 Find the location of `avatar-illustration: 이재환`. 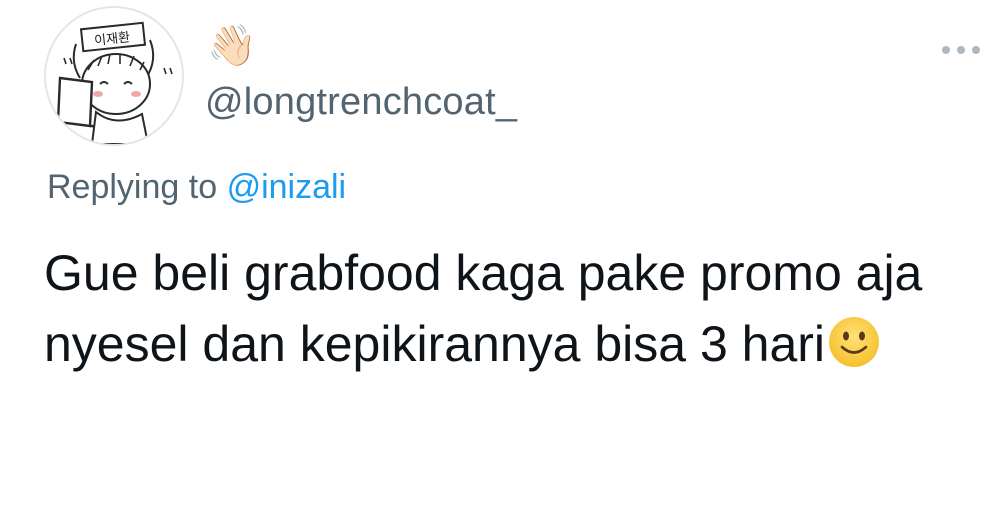

avatar-illustration: 이재환 is located at coordinates (114, 82).